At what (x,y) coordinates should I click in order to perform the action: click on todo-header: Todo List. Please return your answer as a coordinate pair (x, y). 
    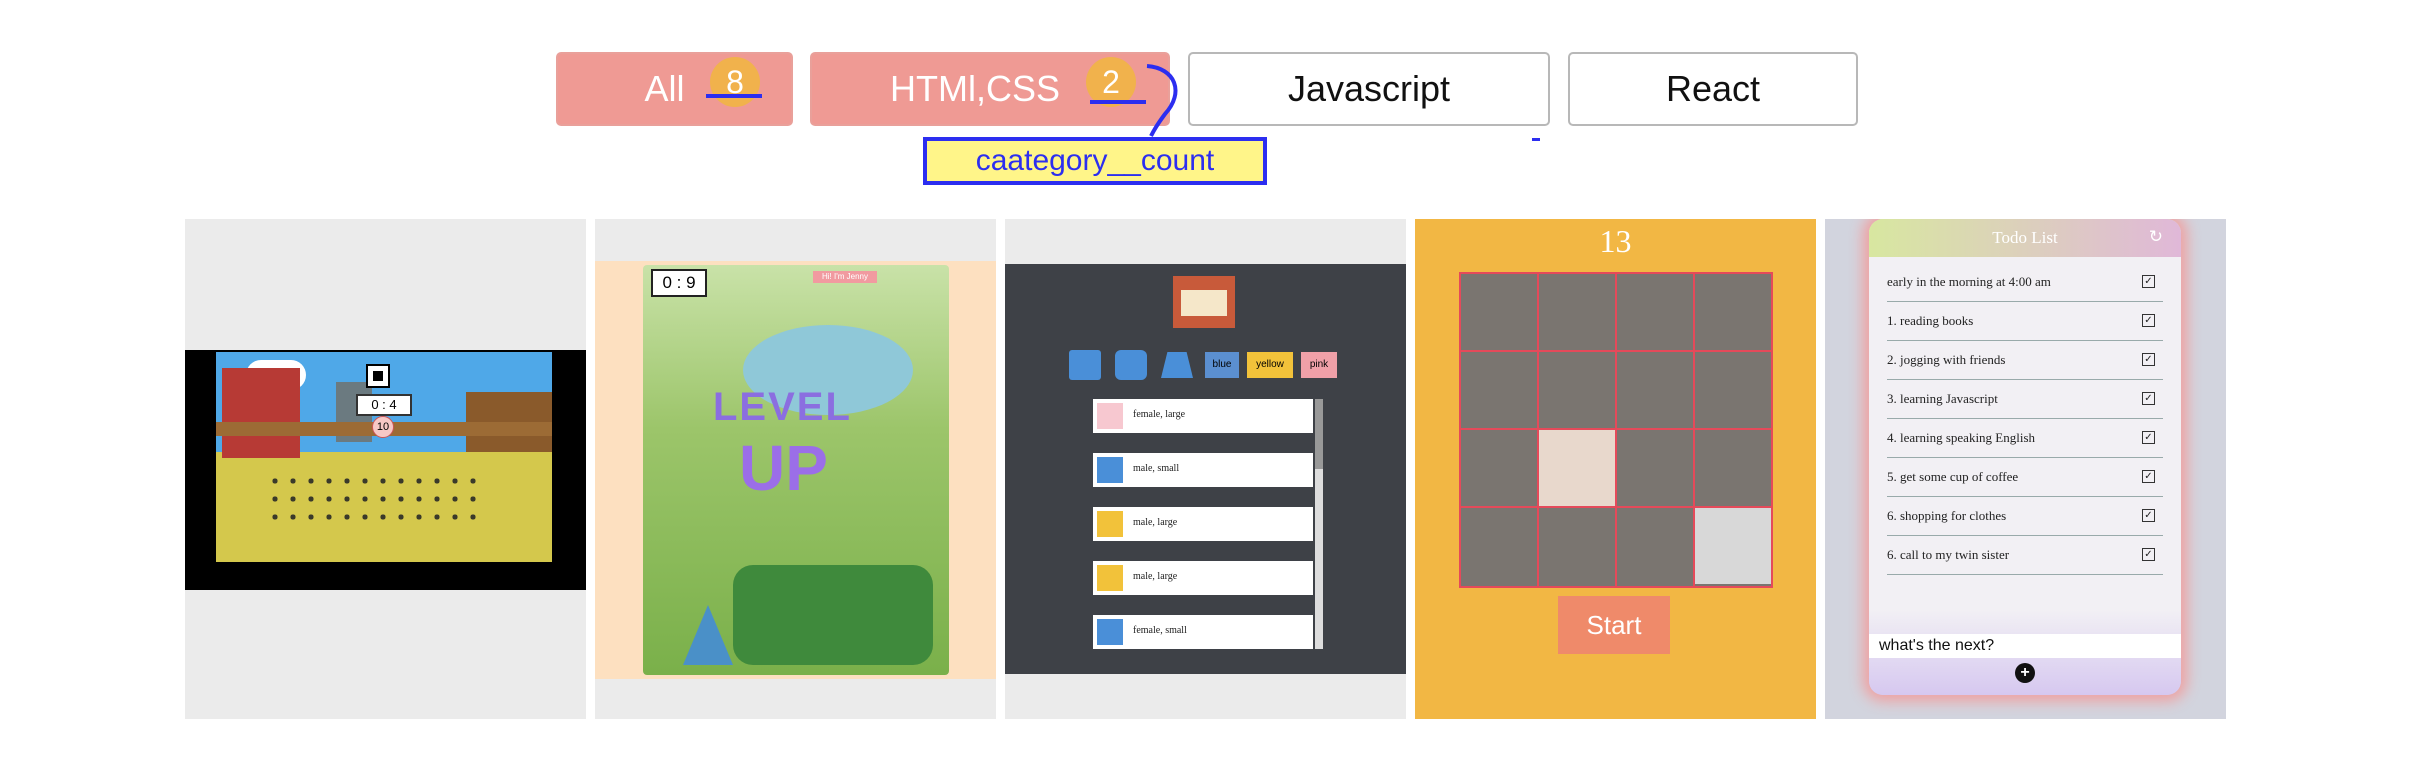
    Looking at the image, I should click on (2025, 238).